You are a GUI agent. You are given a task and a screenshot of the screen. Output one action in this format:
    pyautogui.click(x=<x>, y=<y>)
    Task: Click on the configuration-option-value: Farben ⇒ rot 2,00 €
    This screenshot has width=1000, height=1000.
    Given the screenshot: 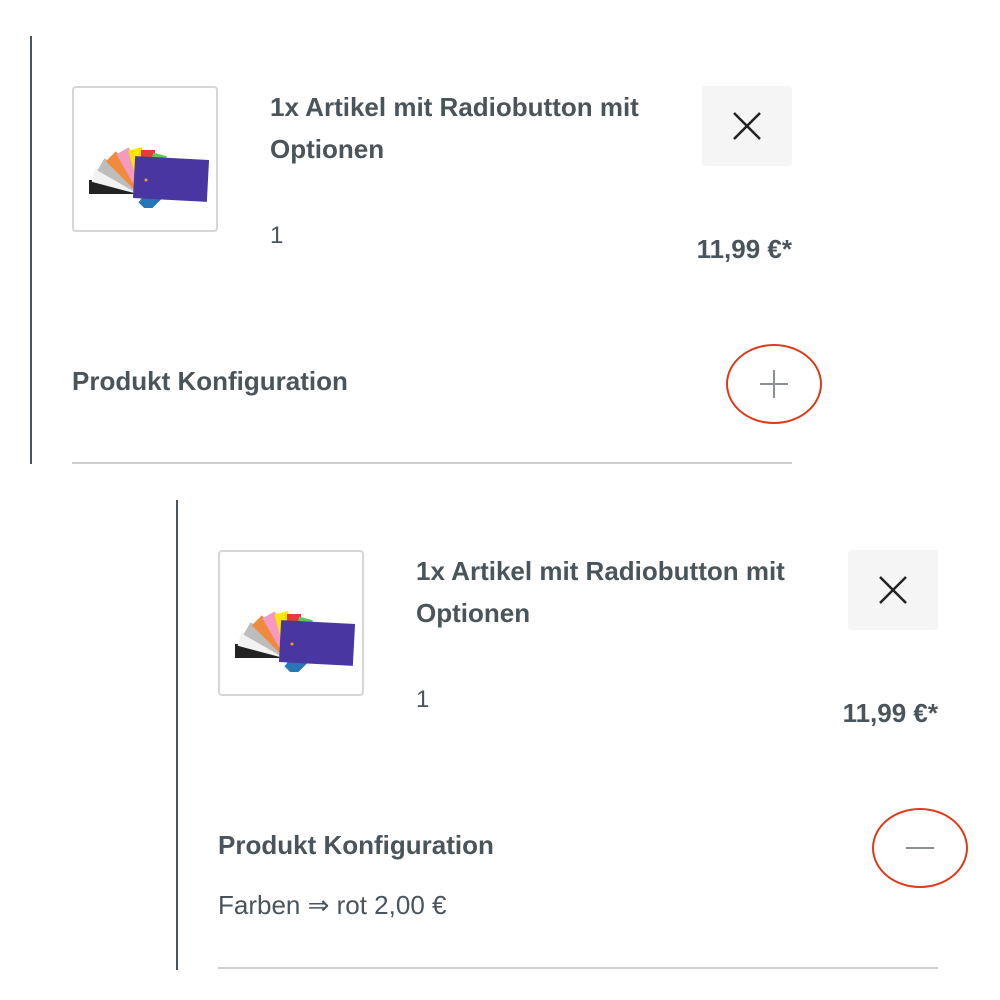 What is the action you would take?
    pyautogui.click(x=332, y=905)
    